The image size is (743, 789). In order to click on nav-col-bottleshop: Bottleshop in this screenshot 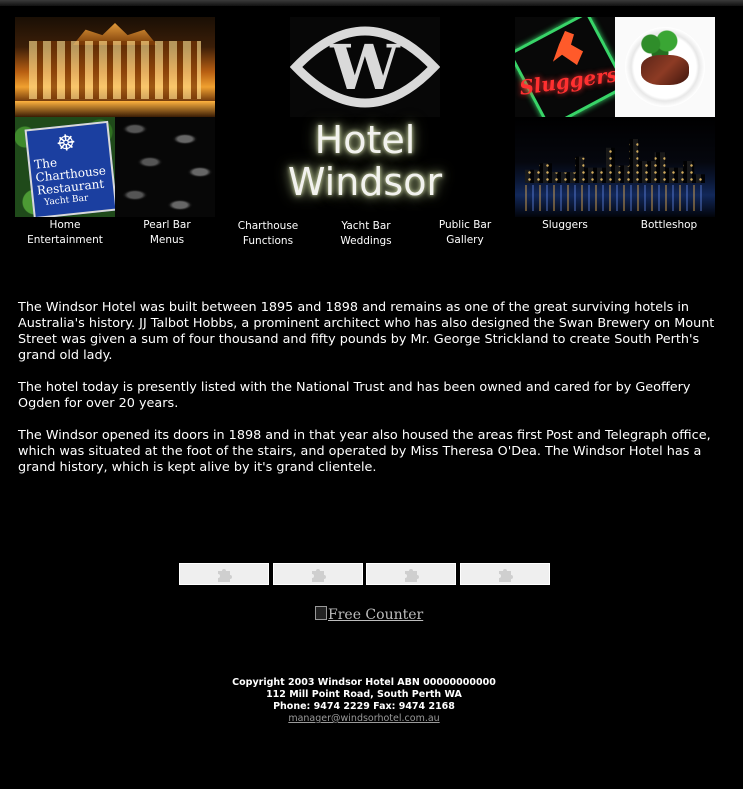, I will do `click(669, 225)`.